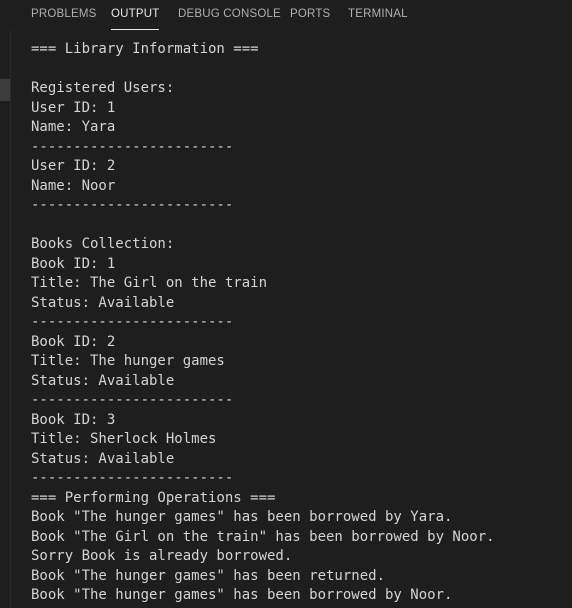  I want to click on tab-debug-console: DEBUG CONSOLE, so click(229, 14).